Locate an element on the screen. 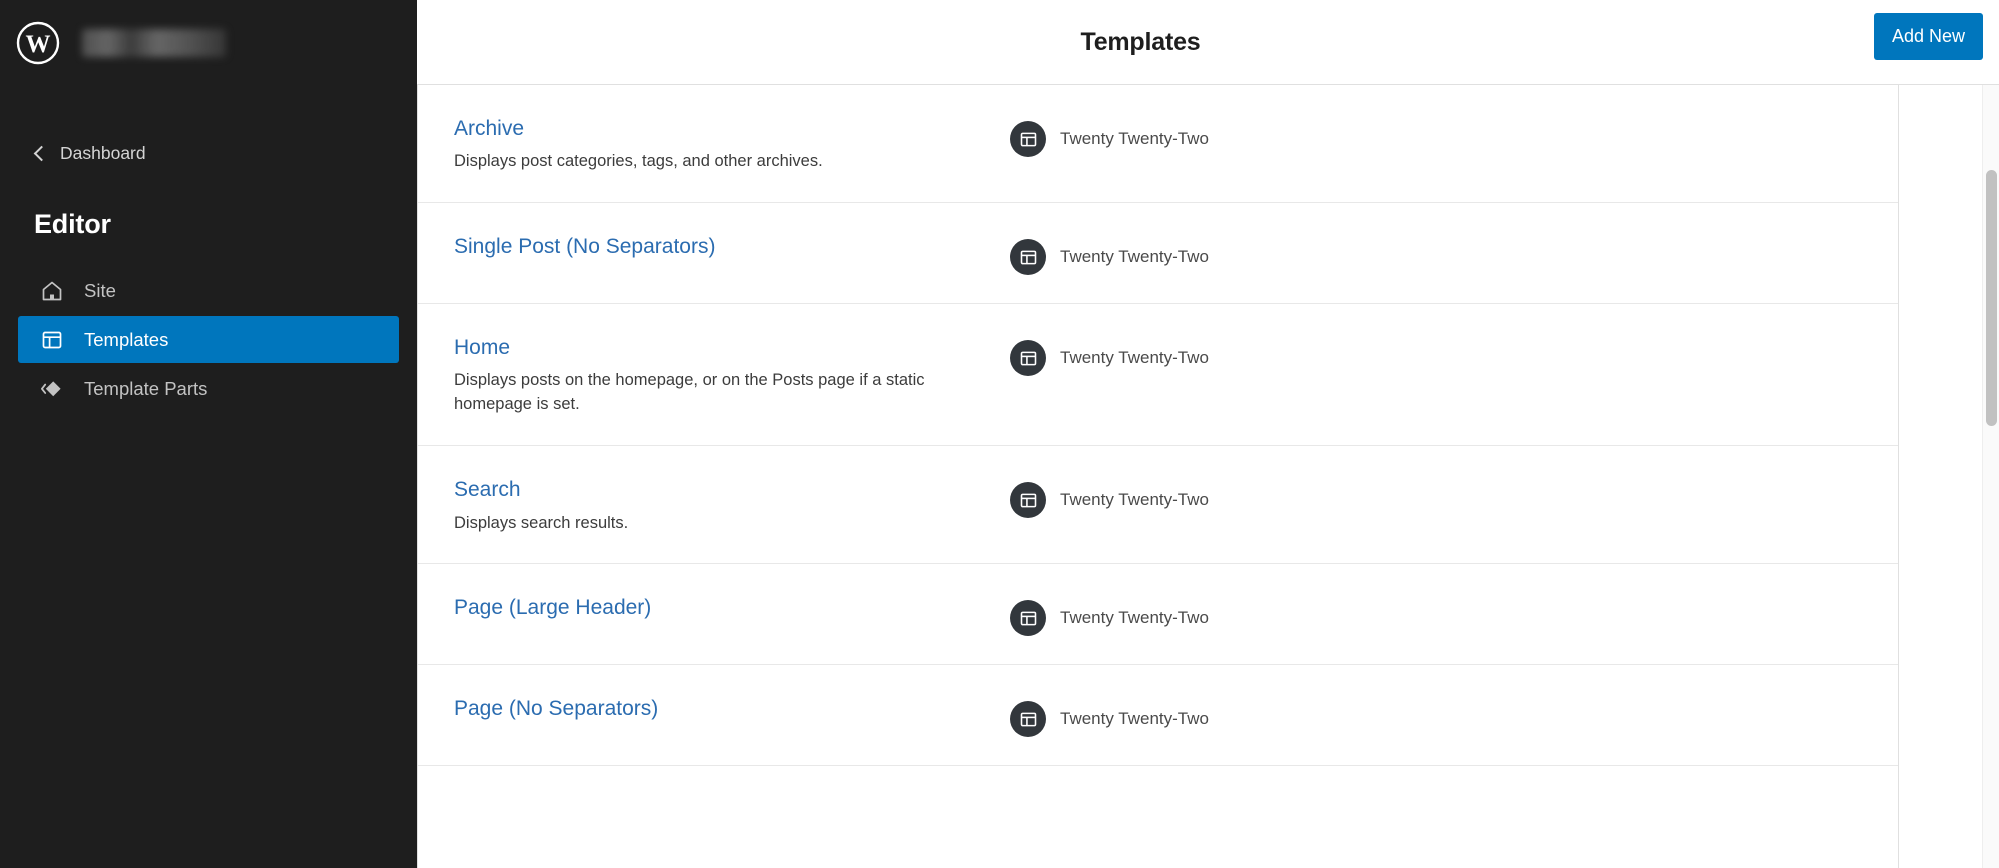 This screenshot has width=1999, height=868. home-icon is located at coordinates (52, 291).